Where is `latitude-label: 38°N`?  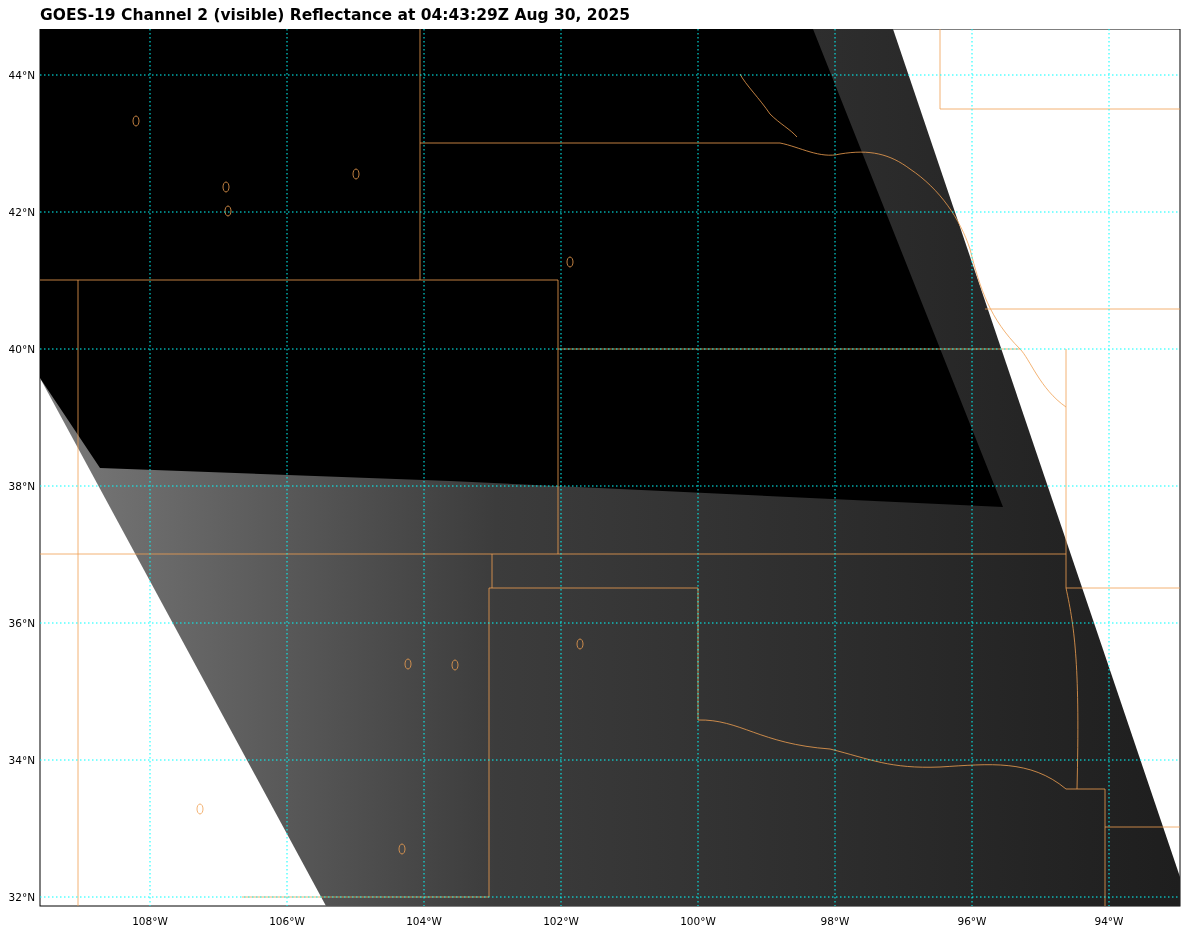
latitude-label: 38°N is located at coordinates (21, 486).